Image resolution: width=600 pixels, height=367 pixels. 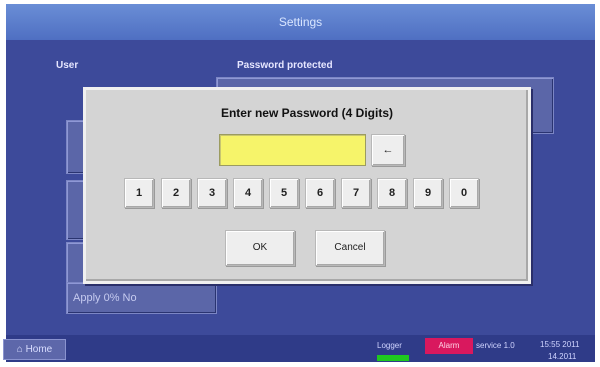 What do you see at coordinates (320, 193) in the screenshot?
I see `digit-key-6: 6` at bounding box center [320, 193].